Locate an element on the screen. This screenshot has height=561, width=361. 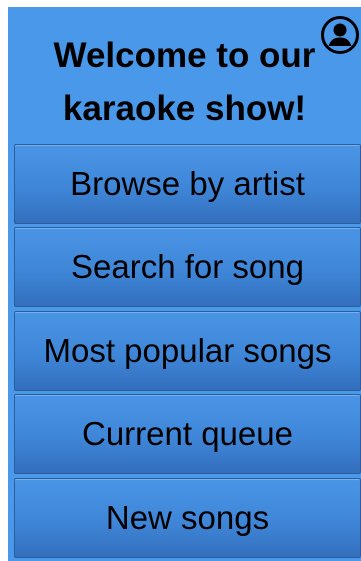
profile-button is located at coordinates (340, 35).